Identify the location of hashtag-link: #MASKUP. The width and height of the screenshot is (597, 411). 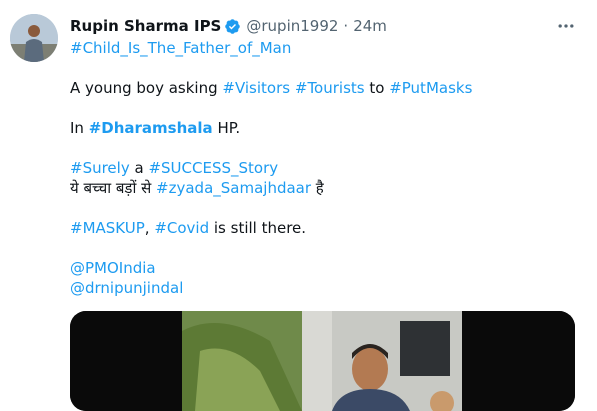
(107, 228).